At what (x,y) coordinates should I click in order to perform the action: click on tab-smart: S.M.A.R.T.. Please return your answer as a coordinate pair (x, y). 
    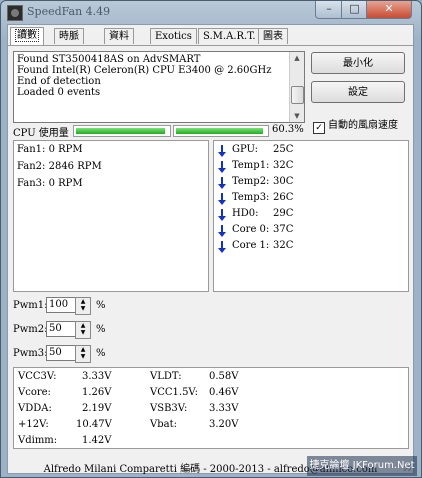
    Looking at the image, I should click on (229, 36).